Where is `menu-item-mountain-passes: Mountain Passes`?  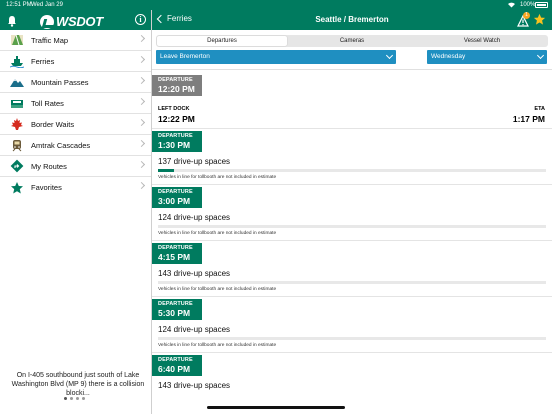
menu-item-mountain-passes: Mountain Passes is located at coordinates (75, 82).